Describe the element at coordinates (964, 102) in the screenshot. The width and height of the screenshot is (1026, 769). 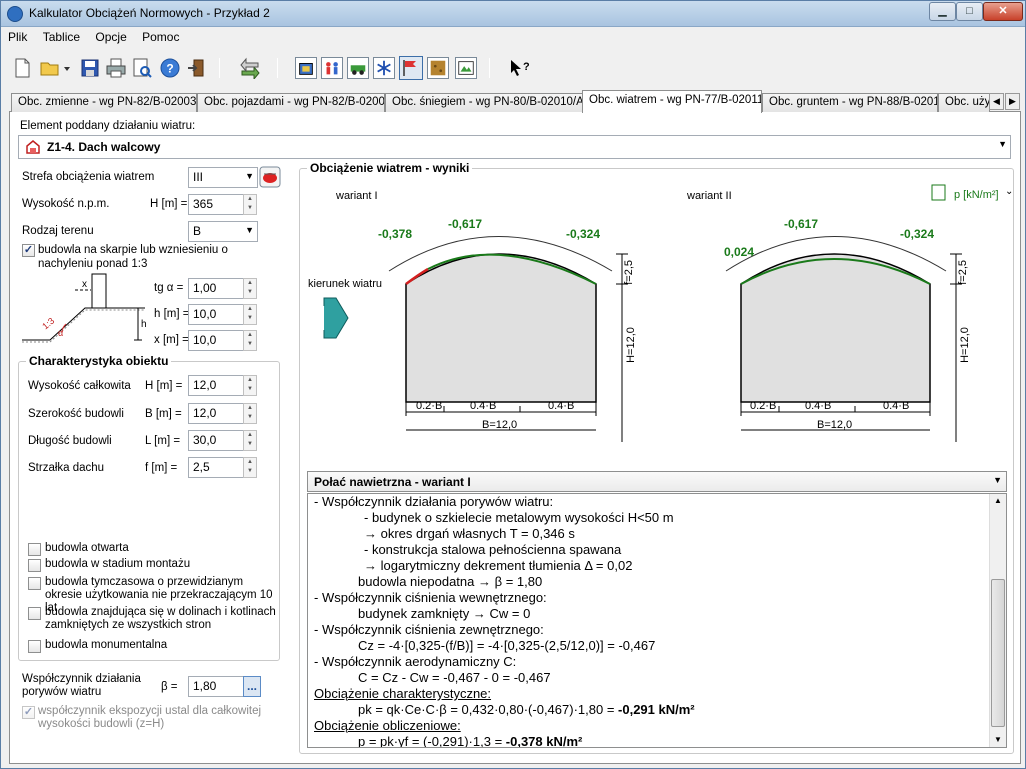
I see `tab-obc-uzyt: Obc. użyt` at that location.